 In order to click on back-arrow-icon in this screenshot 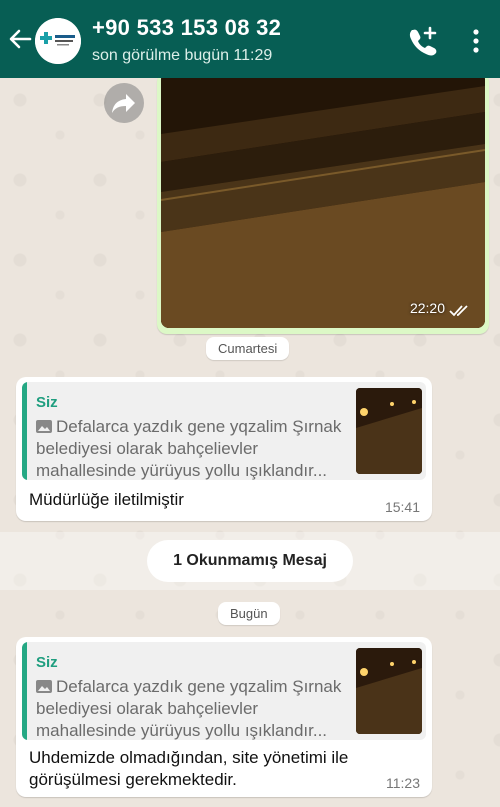, I will do `click(20, 39)`.